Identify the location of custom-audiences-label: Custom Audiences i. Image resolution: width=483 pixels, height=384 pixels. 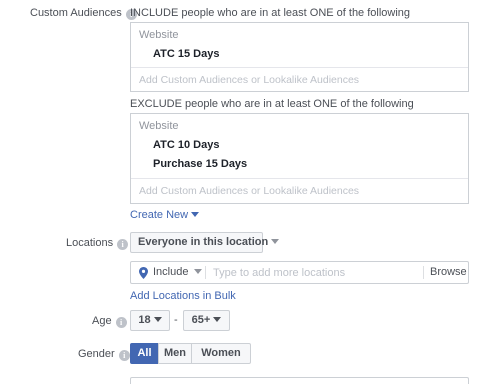
(83, 13).